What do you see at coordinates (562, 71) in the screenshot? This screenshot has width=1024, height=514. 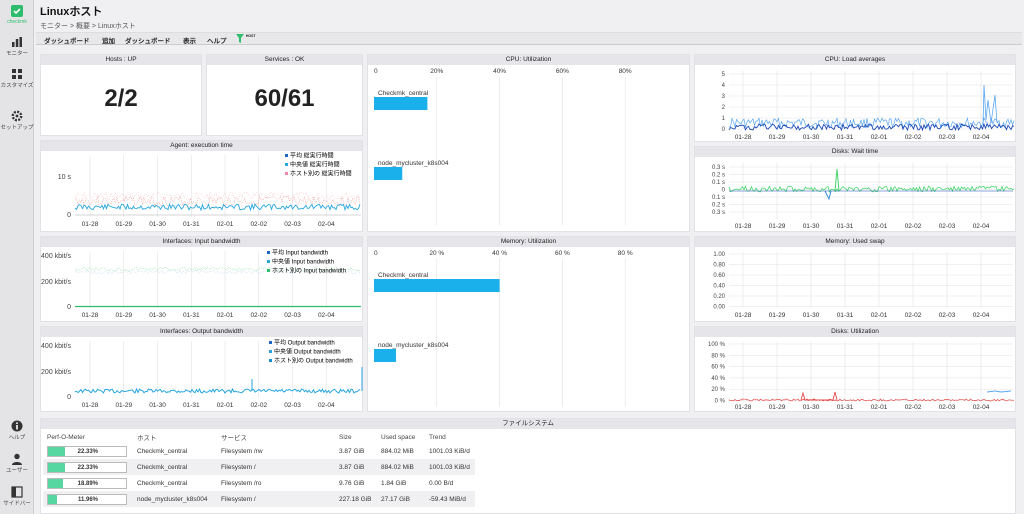 I see `x-tick-label: 60%` at bounding box center [562, 71].